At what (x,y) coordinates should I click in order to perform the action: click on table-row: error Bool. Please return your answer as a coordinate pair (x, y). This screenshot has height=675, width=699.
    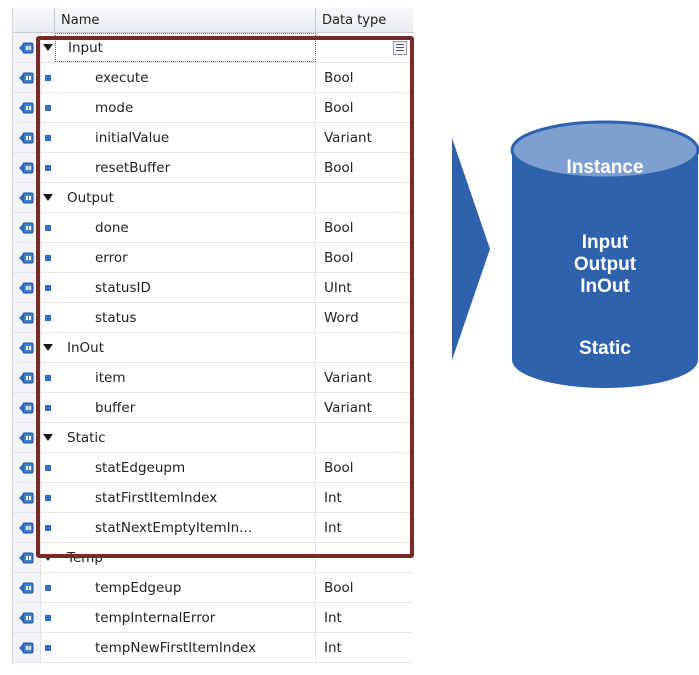
    Looking at the image, I should click on (213, 258).